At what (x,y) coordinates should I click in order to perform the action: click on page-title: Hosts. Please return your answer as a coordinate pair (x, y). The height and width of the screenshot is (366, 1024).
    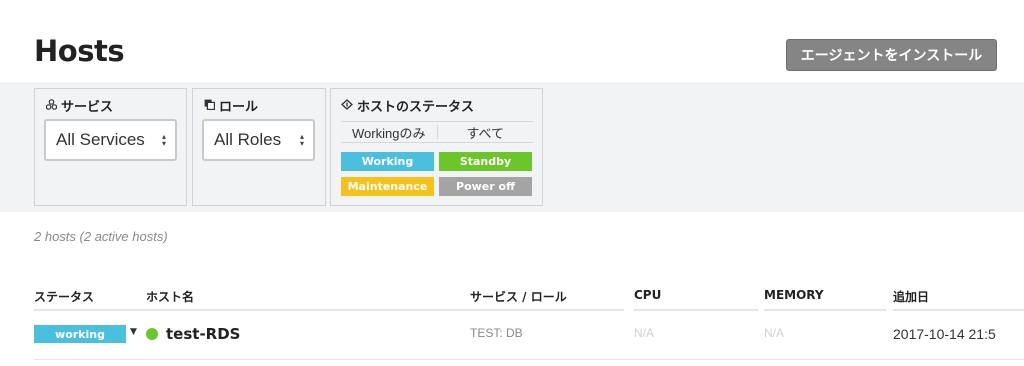
    Looking at the image, I should click on (79, 51).